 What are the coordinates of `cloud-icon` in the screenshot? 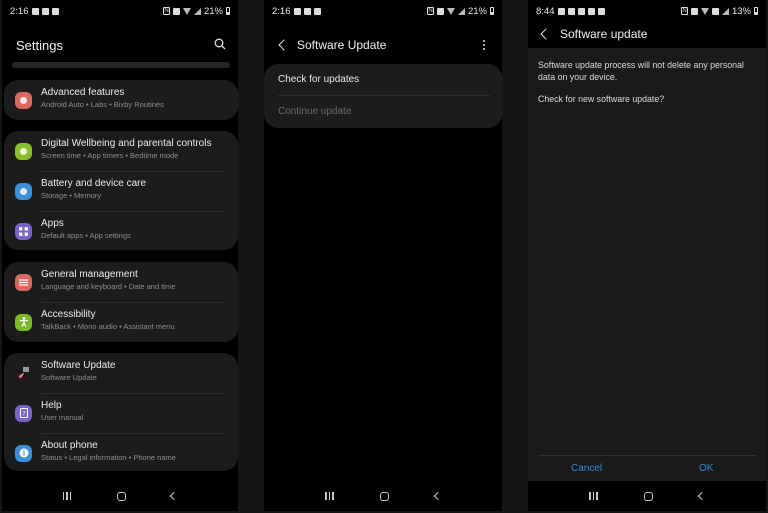 It's located at (601, 11).